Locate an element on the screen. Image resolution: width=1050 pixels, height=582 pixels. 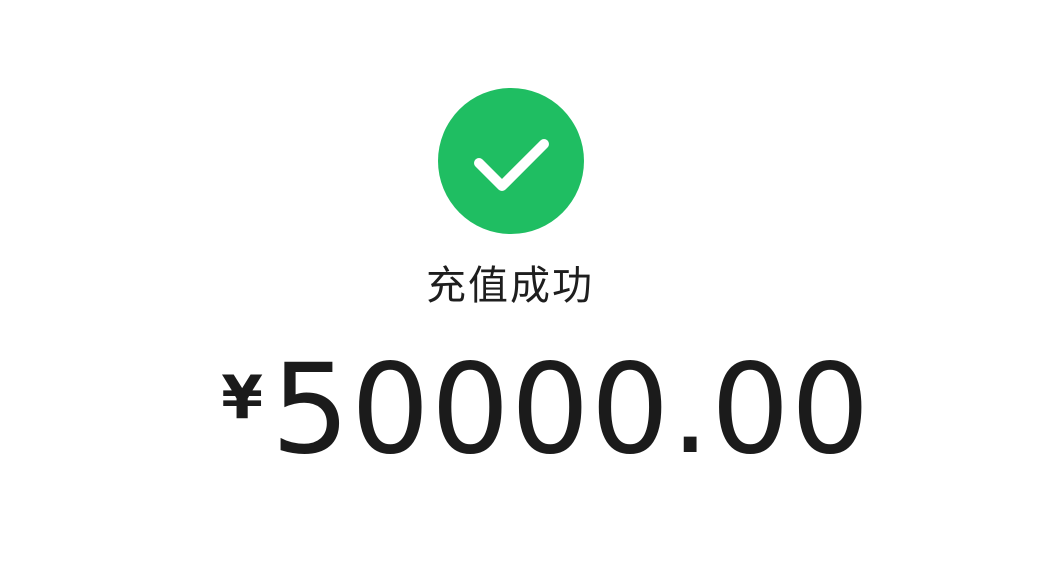
success-check-icon is located at coordinates (511, 161).